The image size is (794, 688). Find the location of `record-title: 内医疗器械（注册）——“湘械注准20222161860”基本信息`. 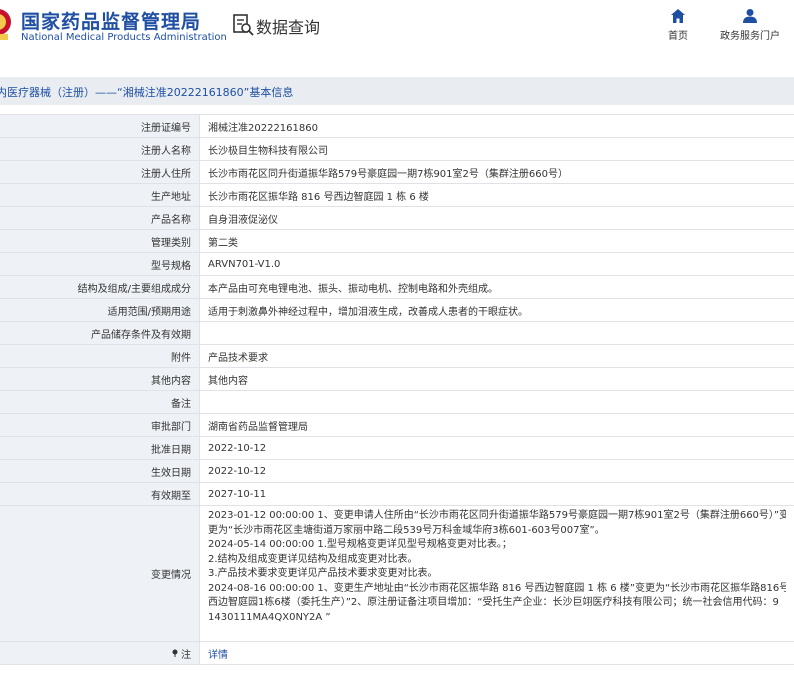

record-title: 内医疗器械（注册）——“湘械注准20222161860”基本信息 is located at coordinates (147, 92).